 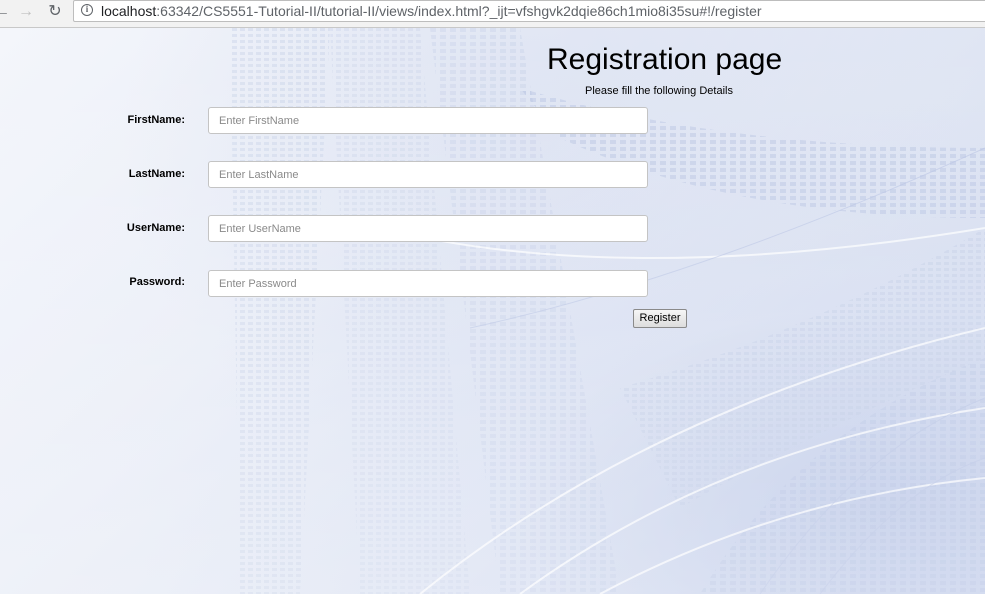 I want to click on password-input, so click(x=428, y=283).